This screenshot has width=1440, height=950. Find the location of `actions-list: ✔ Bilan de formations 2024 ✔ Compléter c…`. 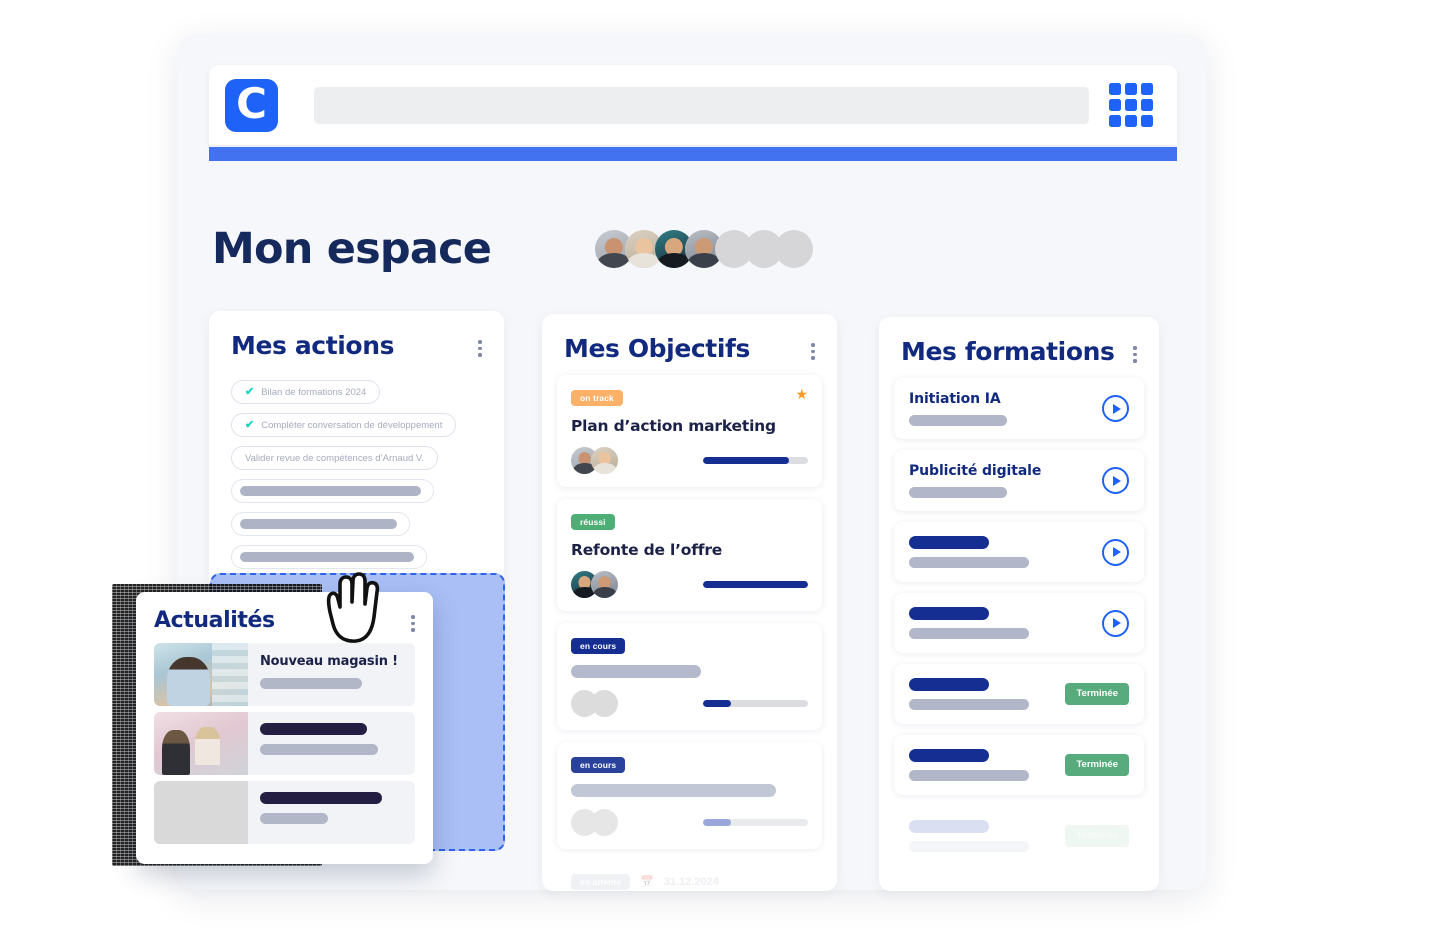

actions-list: ✔ Bilan de formations 2024 ✔ Compléter c… is located at coordinates (356, 464).